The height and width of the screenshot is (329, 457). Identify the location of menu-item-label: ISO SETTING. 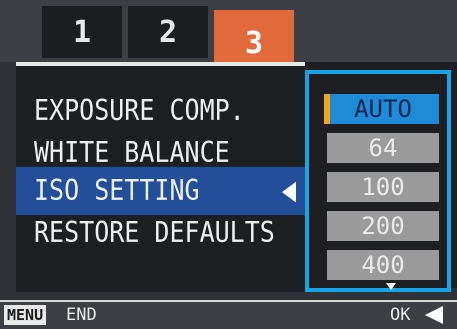
(117, 190).